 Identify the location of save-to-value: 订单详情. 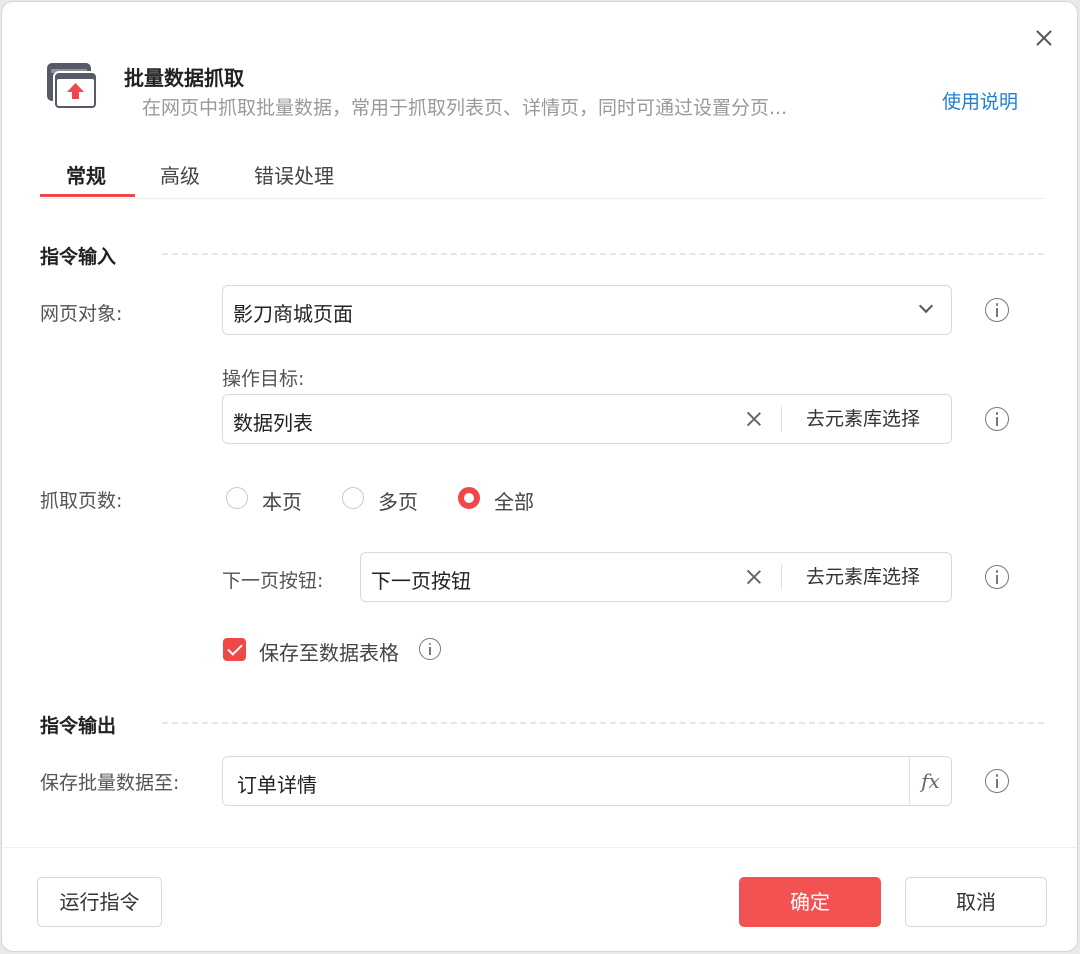
(277, 785).